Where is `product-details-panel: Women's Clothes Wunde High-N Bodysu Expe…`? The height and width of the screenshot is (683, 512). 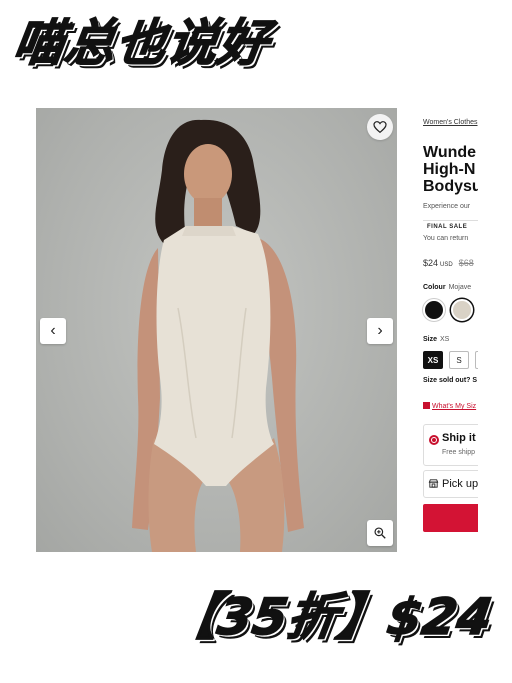
product-details-panel: Women's Clothes Wunde High-N Bodysu Expe… is located at coordinates (447, 330).